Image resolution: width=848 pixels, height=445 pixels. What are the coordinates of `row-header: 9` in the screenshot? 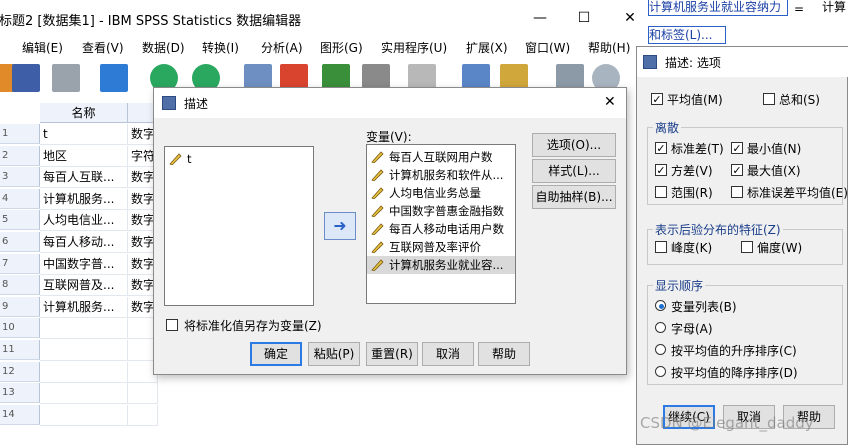 It's located at (20, 306).